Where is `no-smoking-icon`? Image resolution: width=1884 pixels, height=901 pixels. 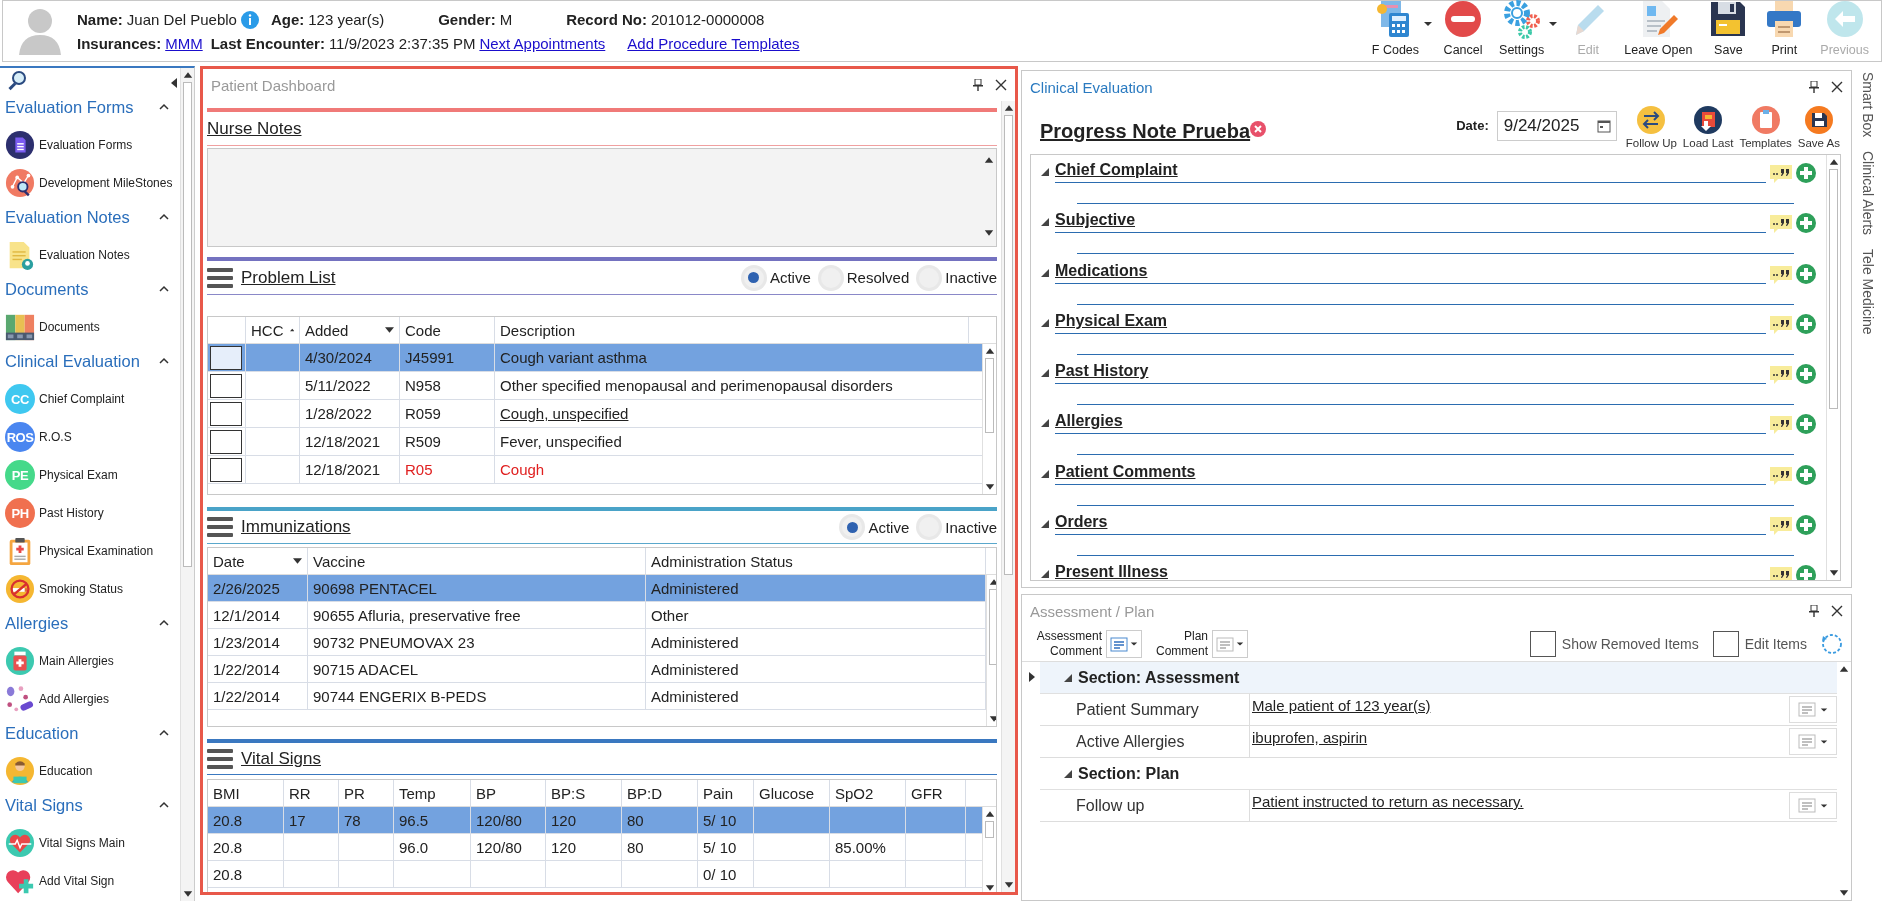
no-smoking-icon is located at coordinates (20, 589).